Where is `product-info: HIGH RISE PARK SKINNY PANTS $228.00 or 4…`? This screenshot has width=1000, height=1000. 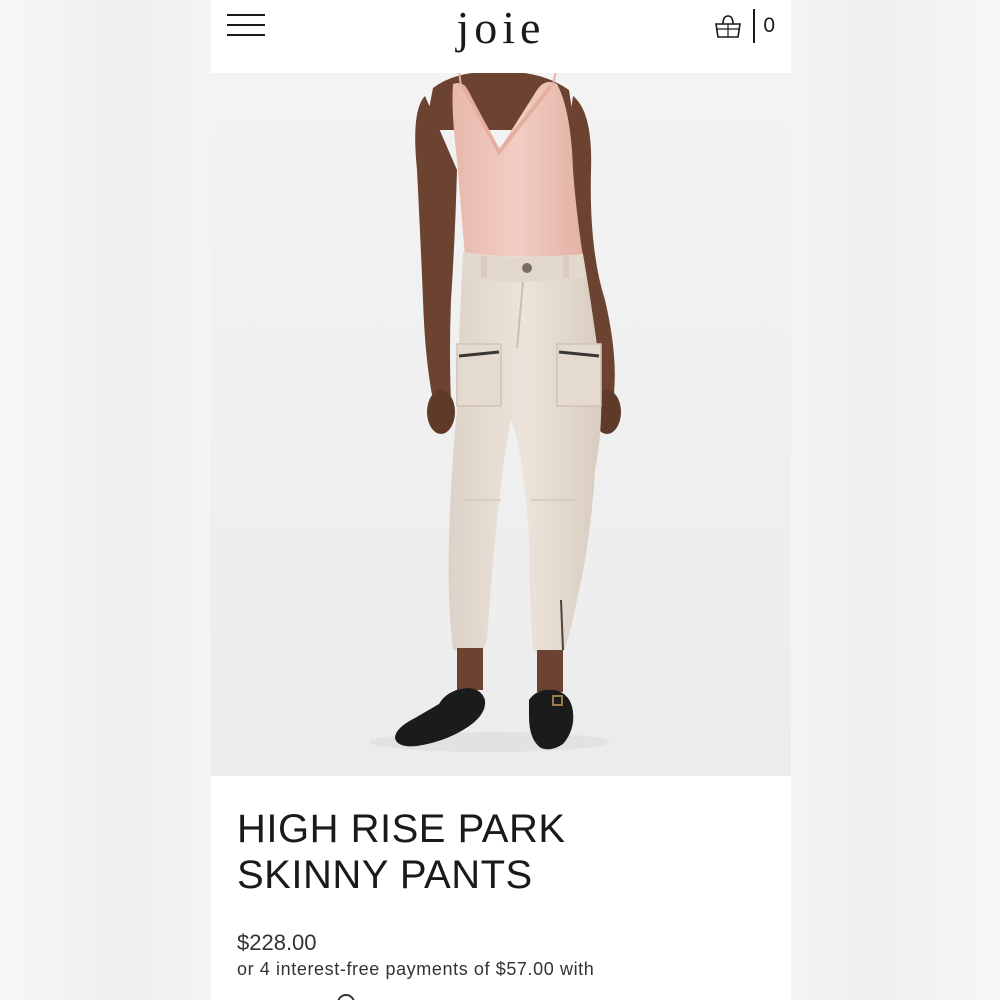 product-info: HIGH RISE PARK SKINNY PANTS $228.00 or 4… is located at coordinates (501, 888).